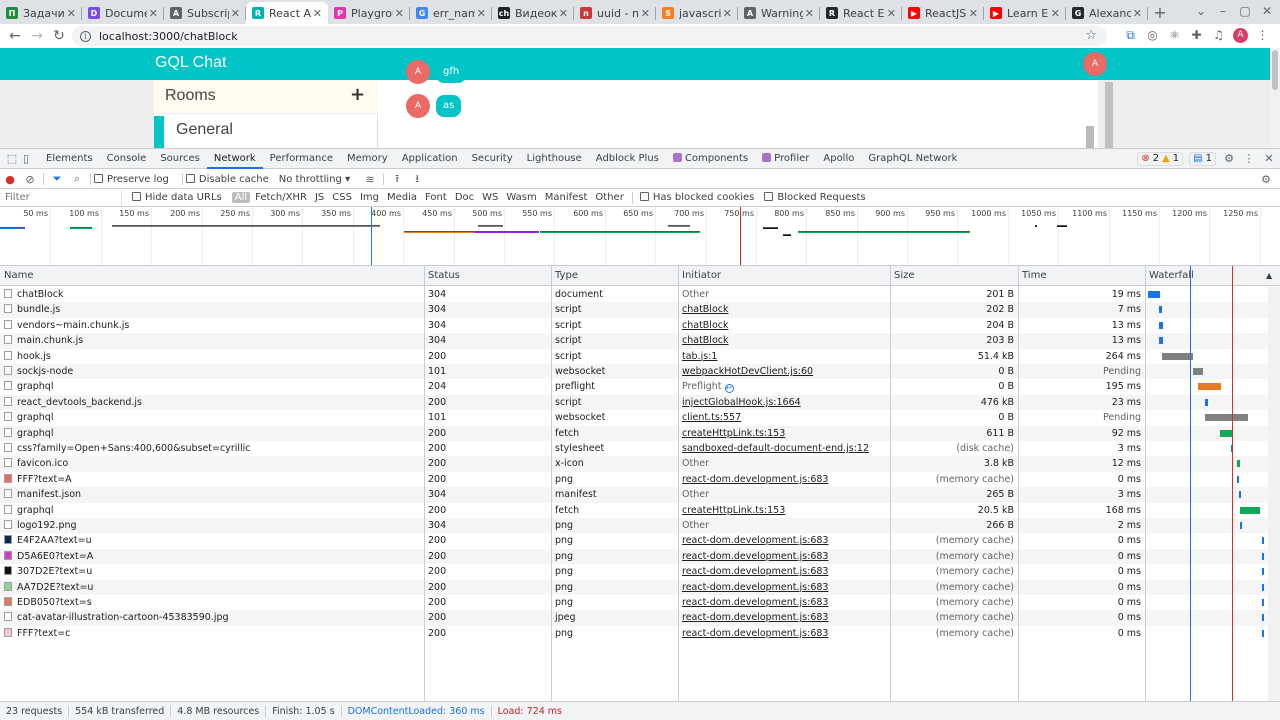 The image size is (1280, 720). I want to click on browser-tab: R React Ap✕, so click(287, 13).